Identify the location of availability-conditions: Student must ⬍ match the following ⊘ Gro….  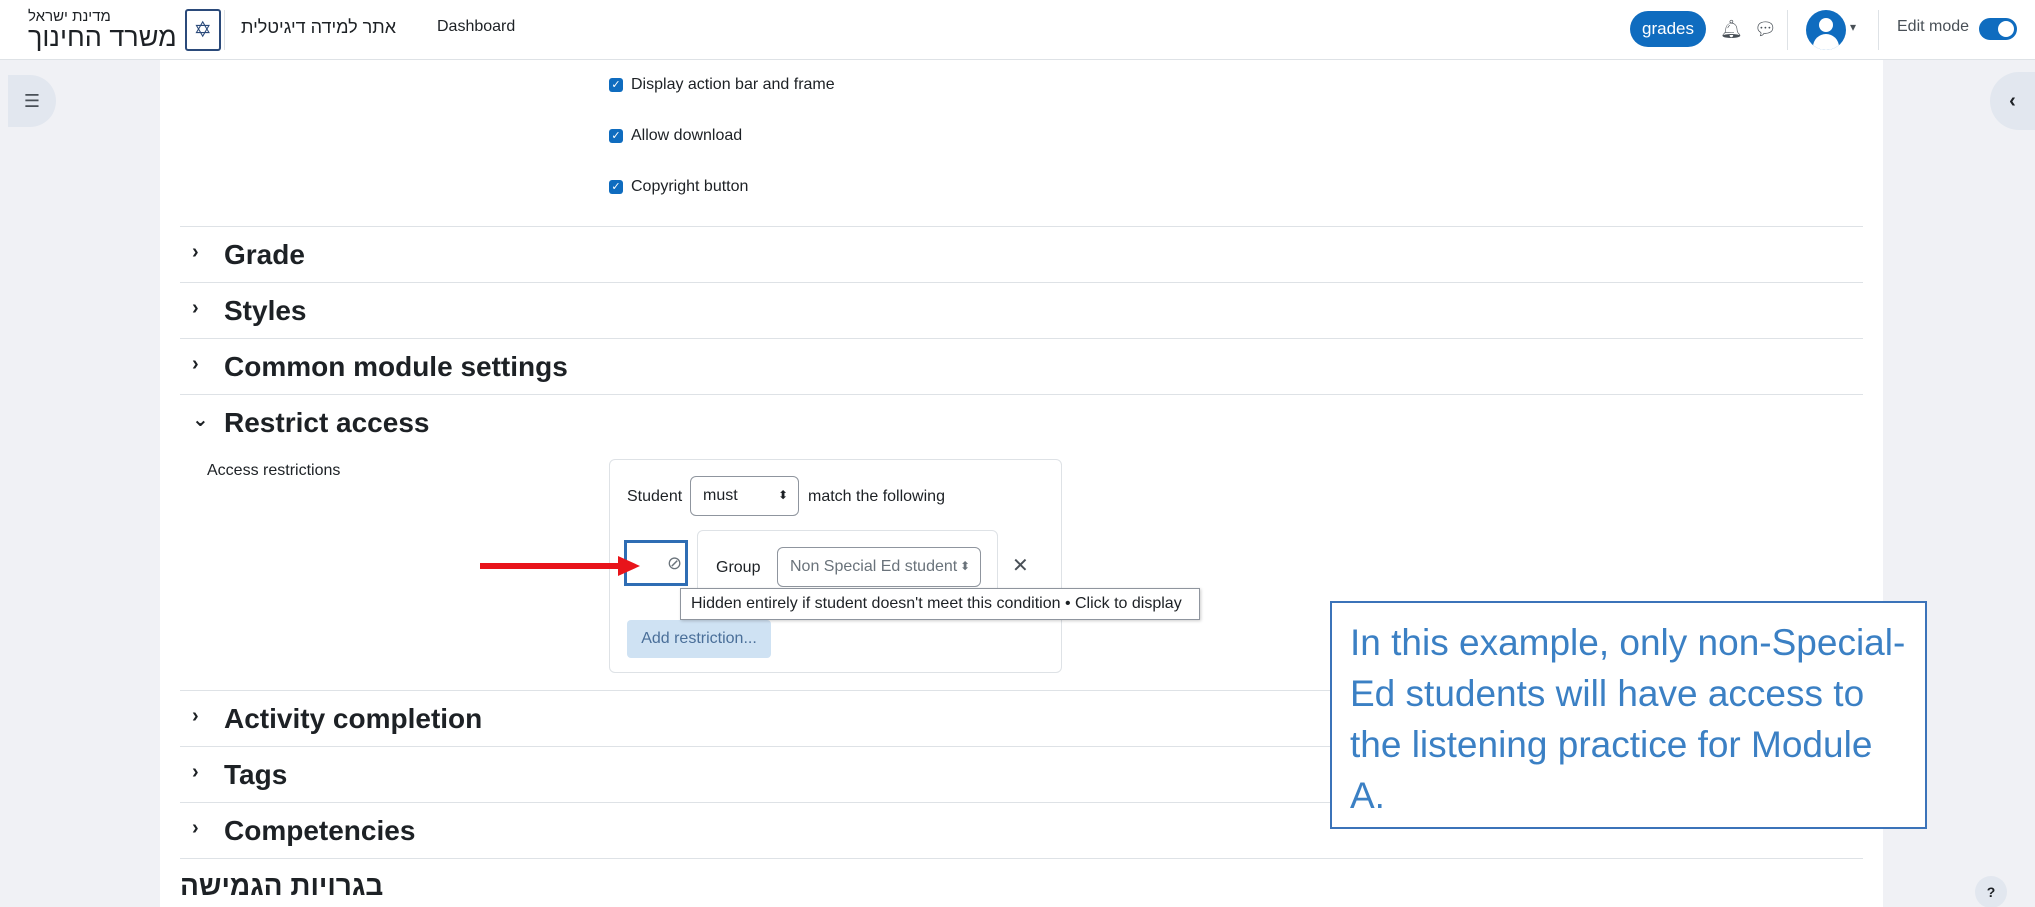
(835, 566).